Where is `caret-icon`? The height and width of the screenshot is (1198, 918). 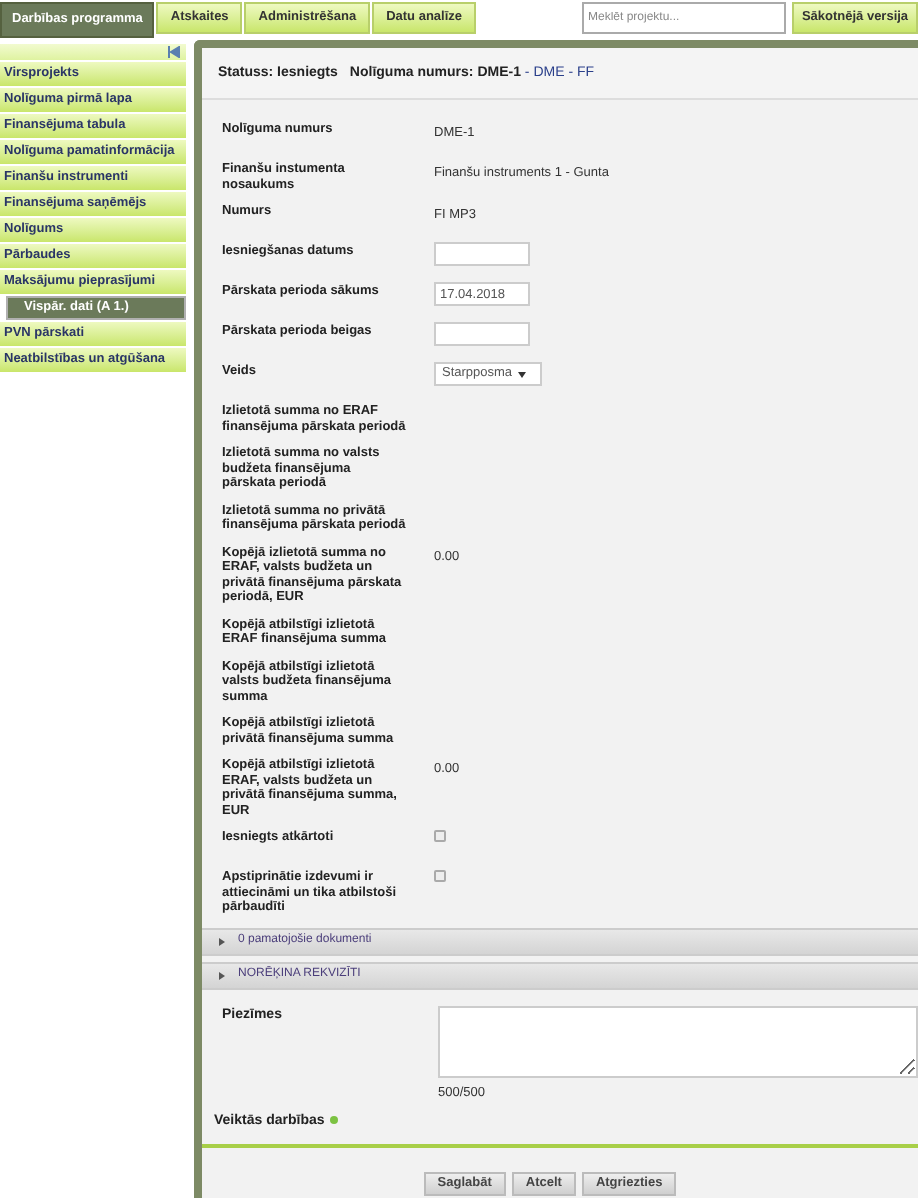 caret-icon is located at coordinates (522, 374).